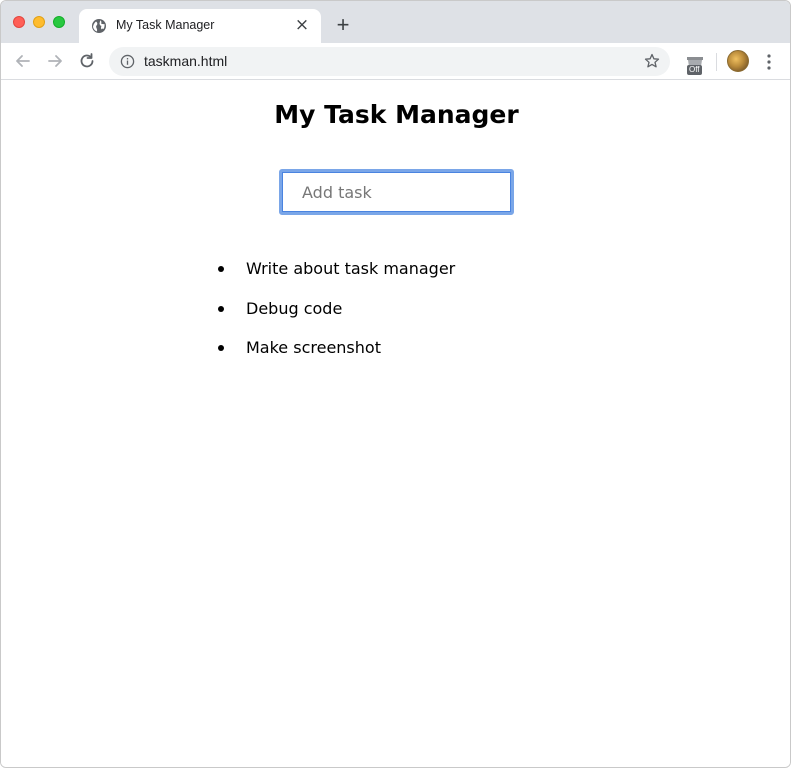  What do you see at coordinates (396, 192) in the screenshot?
I see `add-task-input` at bounding box center [396, 192].